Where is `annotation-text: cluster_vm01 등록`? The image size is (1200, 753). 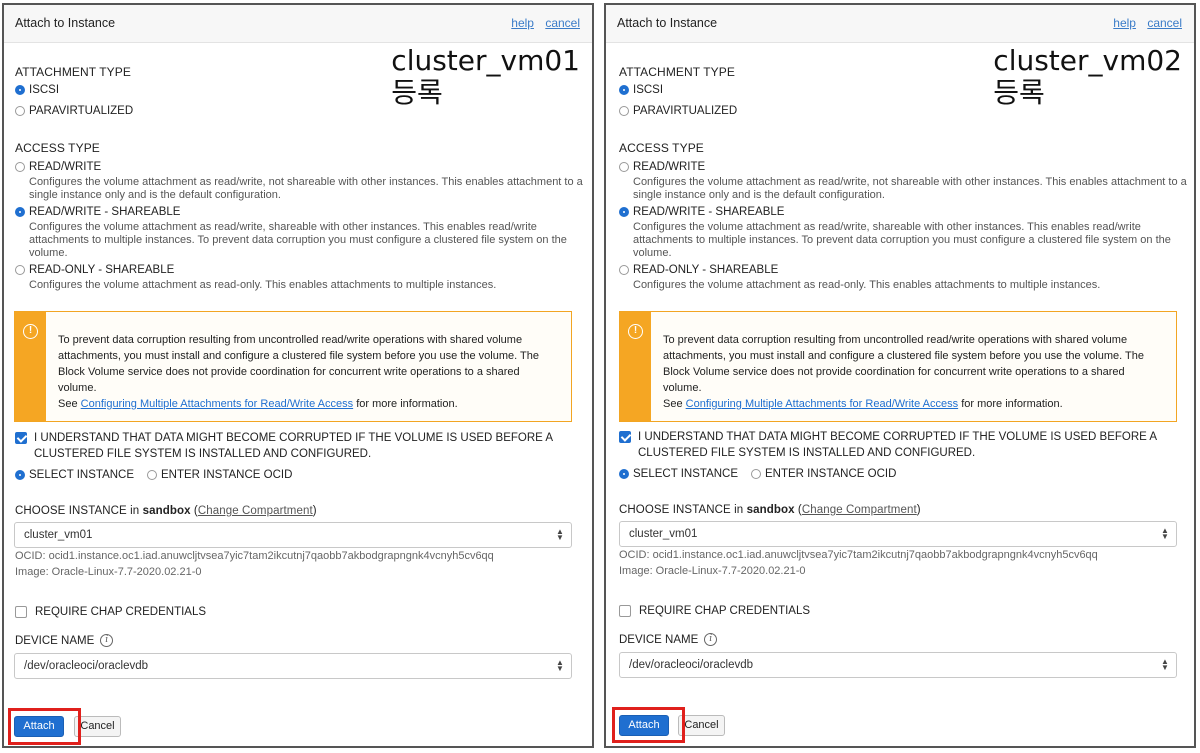 annotation-text: cluster_vm01 등록 is located at coordinates (485, 77).